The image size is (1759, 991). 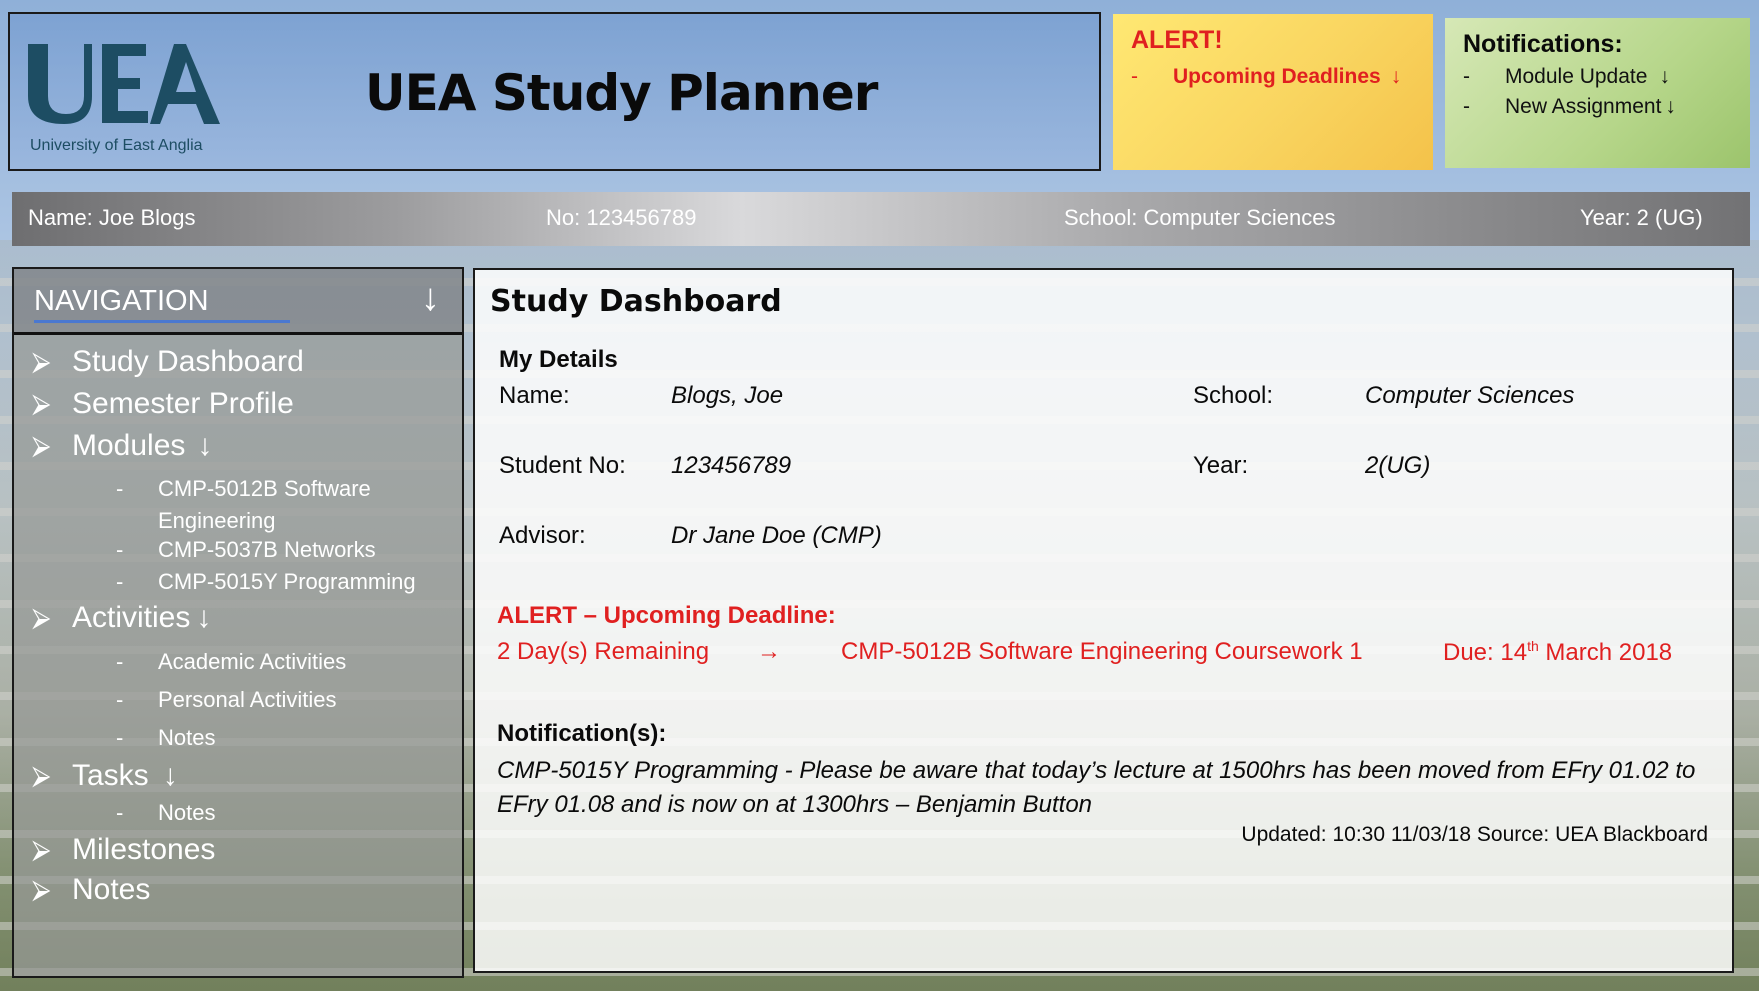 What do you see at coordinates (1605, 652) in the screenshot?
I see `due-date-suffix: March 2018` at bounding box center [1605, 652].